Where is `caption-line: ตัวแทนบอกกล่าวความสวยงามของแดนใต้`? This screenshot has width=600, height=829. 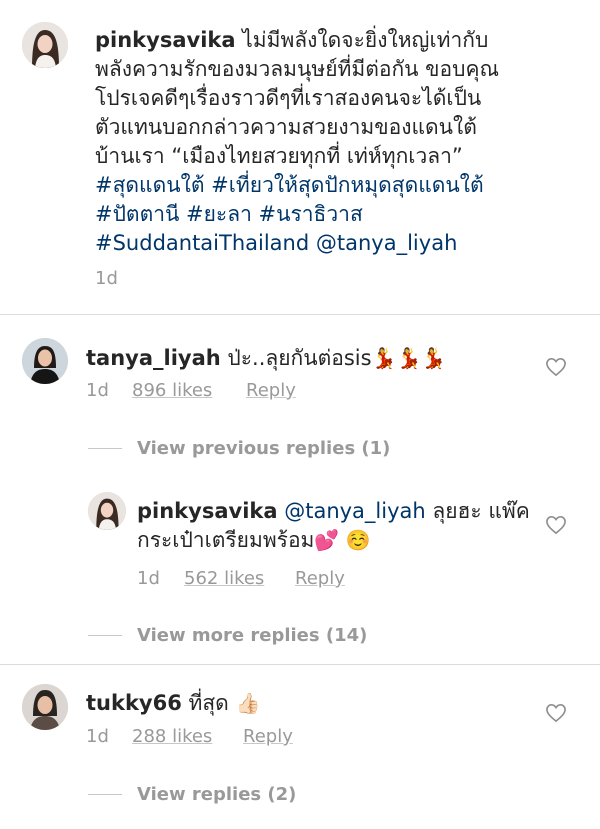 caption-line: ตัวแทนบอกกล่าวความสวยงามของแดนใต้ is located at coordinates (286, 127).